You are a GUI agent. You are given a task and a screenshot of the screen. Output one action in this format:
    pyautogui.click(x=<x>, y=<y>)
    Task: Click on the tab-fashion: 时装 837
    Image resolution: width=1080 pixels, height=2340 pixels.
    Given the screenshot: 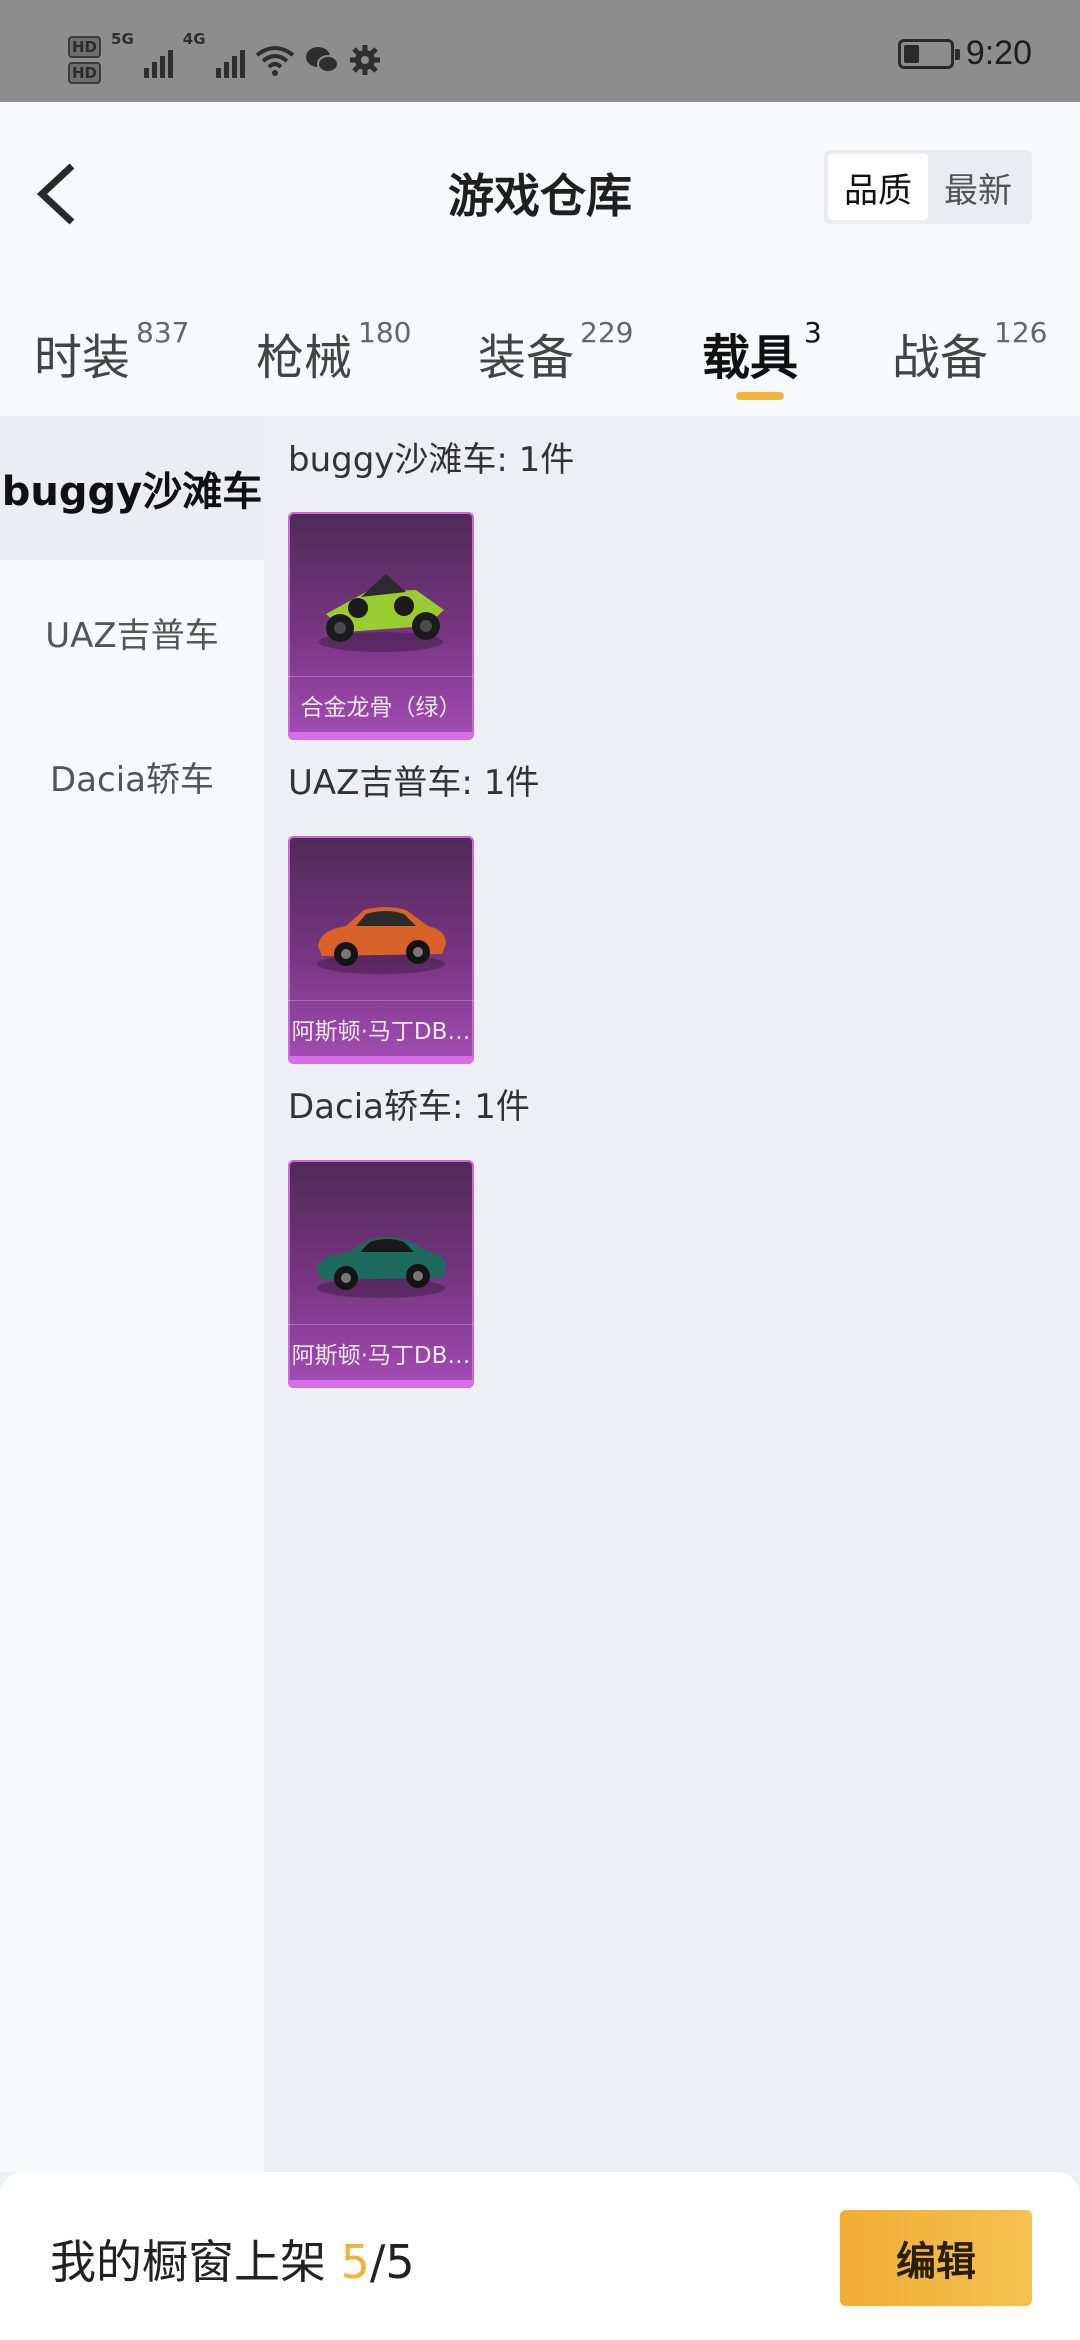 What is the action you would take?
    pyautogui.click(x=112, y=352)
    